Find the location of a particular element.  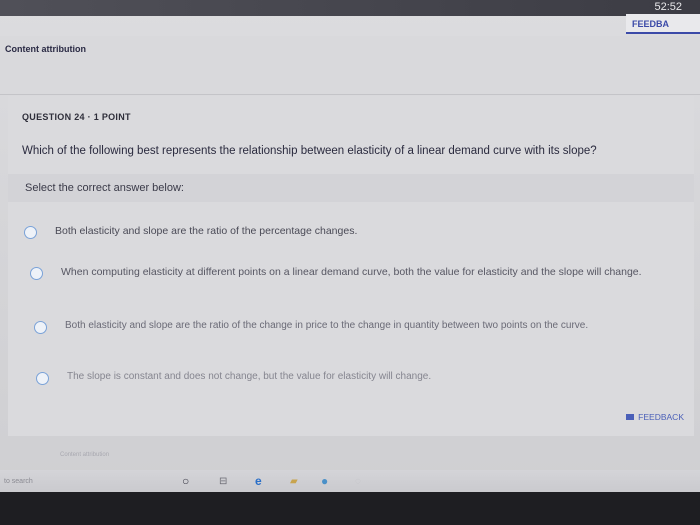

task-view-icon: ⊟ is located at coordinates (223, 481).